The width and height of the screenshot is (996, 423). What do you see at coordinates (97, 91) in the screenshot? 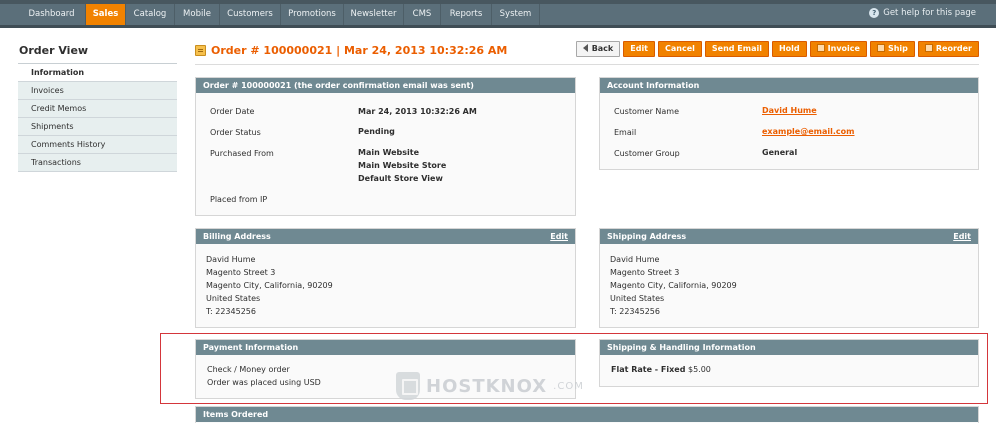
I see `sidebar-item-invoices: Invoices` at bounding box center [97, 91].